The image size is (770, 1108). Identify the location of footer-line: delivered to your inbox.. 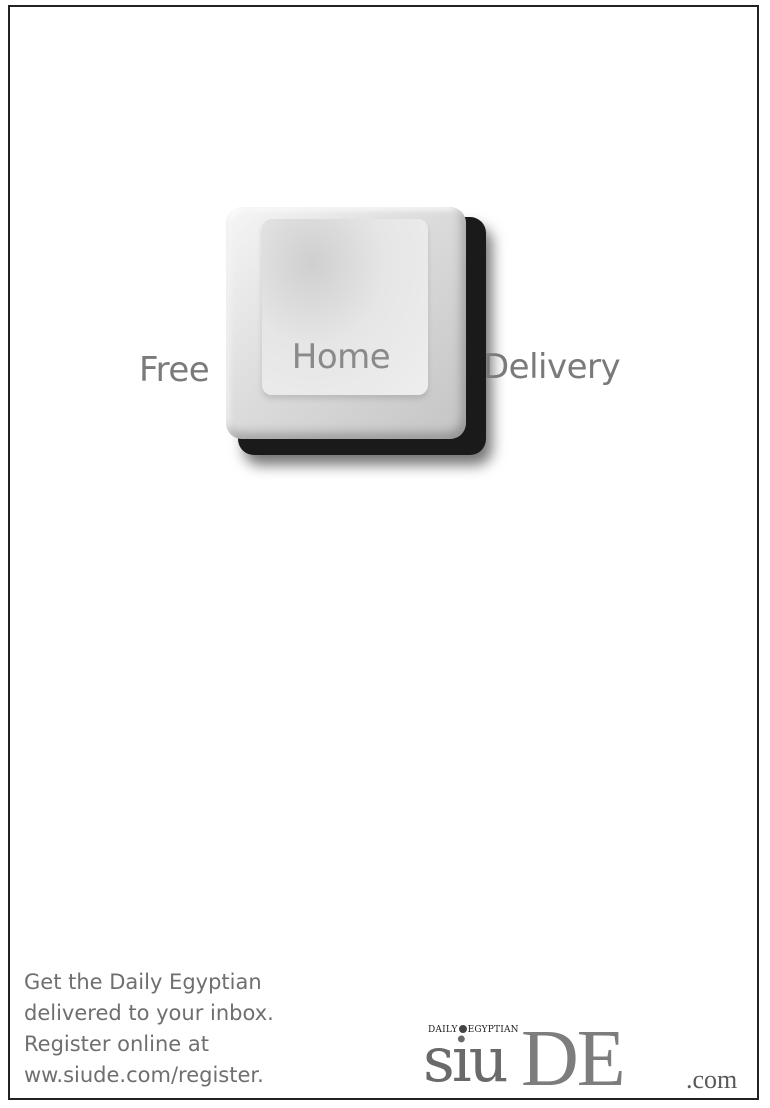
(149, 1013).